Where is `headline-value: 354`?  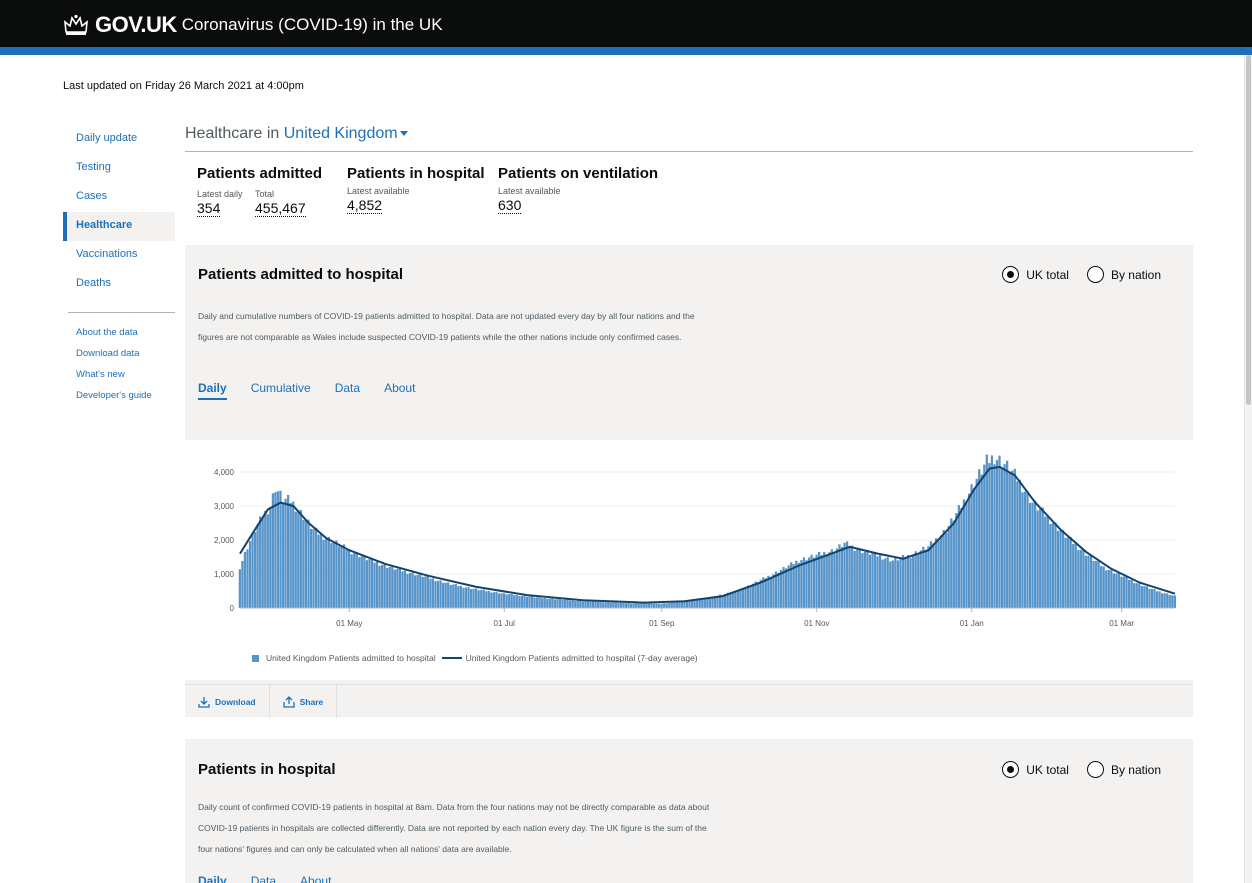
headline-value: 354 is located at coordinates (209, 208).